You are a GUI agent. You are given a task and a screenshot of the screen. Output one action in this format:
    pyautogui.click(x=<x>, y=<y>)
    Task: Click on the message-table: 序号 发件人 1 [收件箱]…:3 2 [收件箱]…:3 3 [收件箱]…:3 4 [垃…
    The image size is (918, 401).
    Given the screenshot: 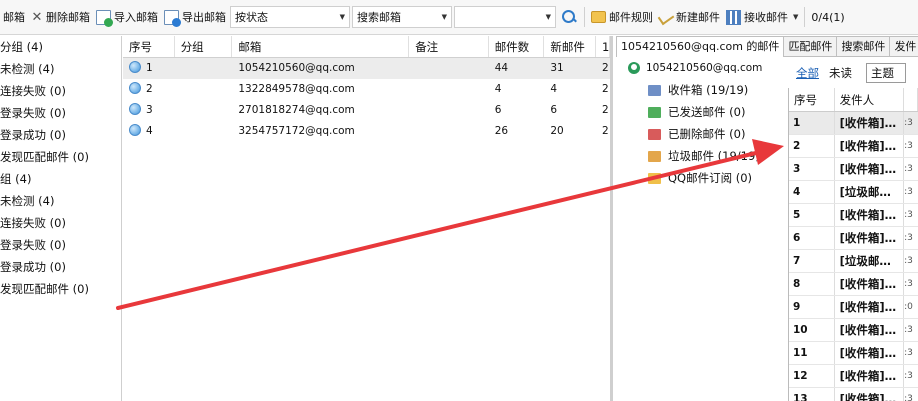 What is the action you would take?
    pyautogui.click(x=853, y=244)
    